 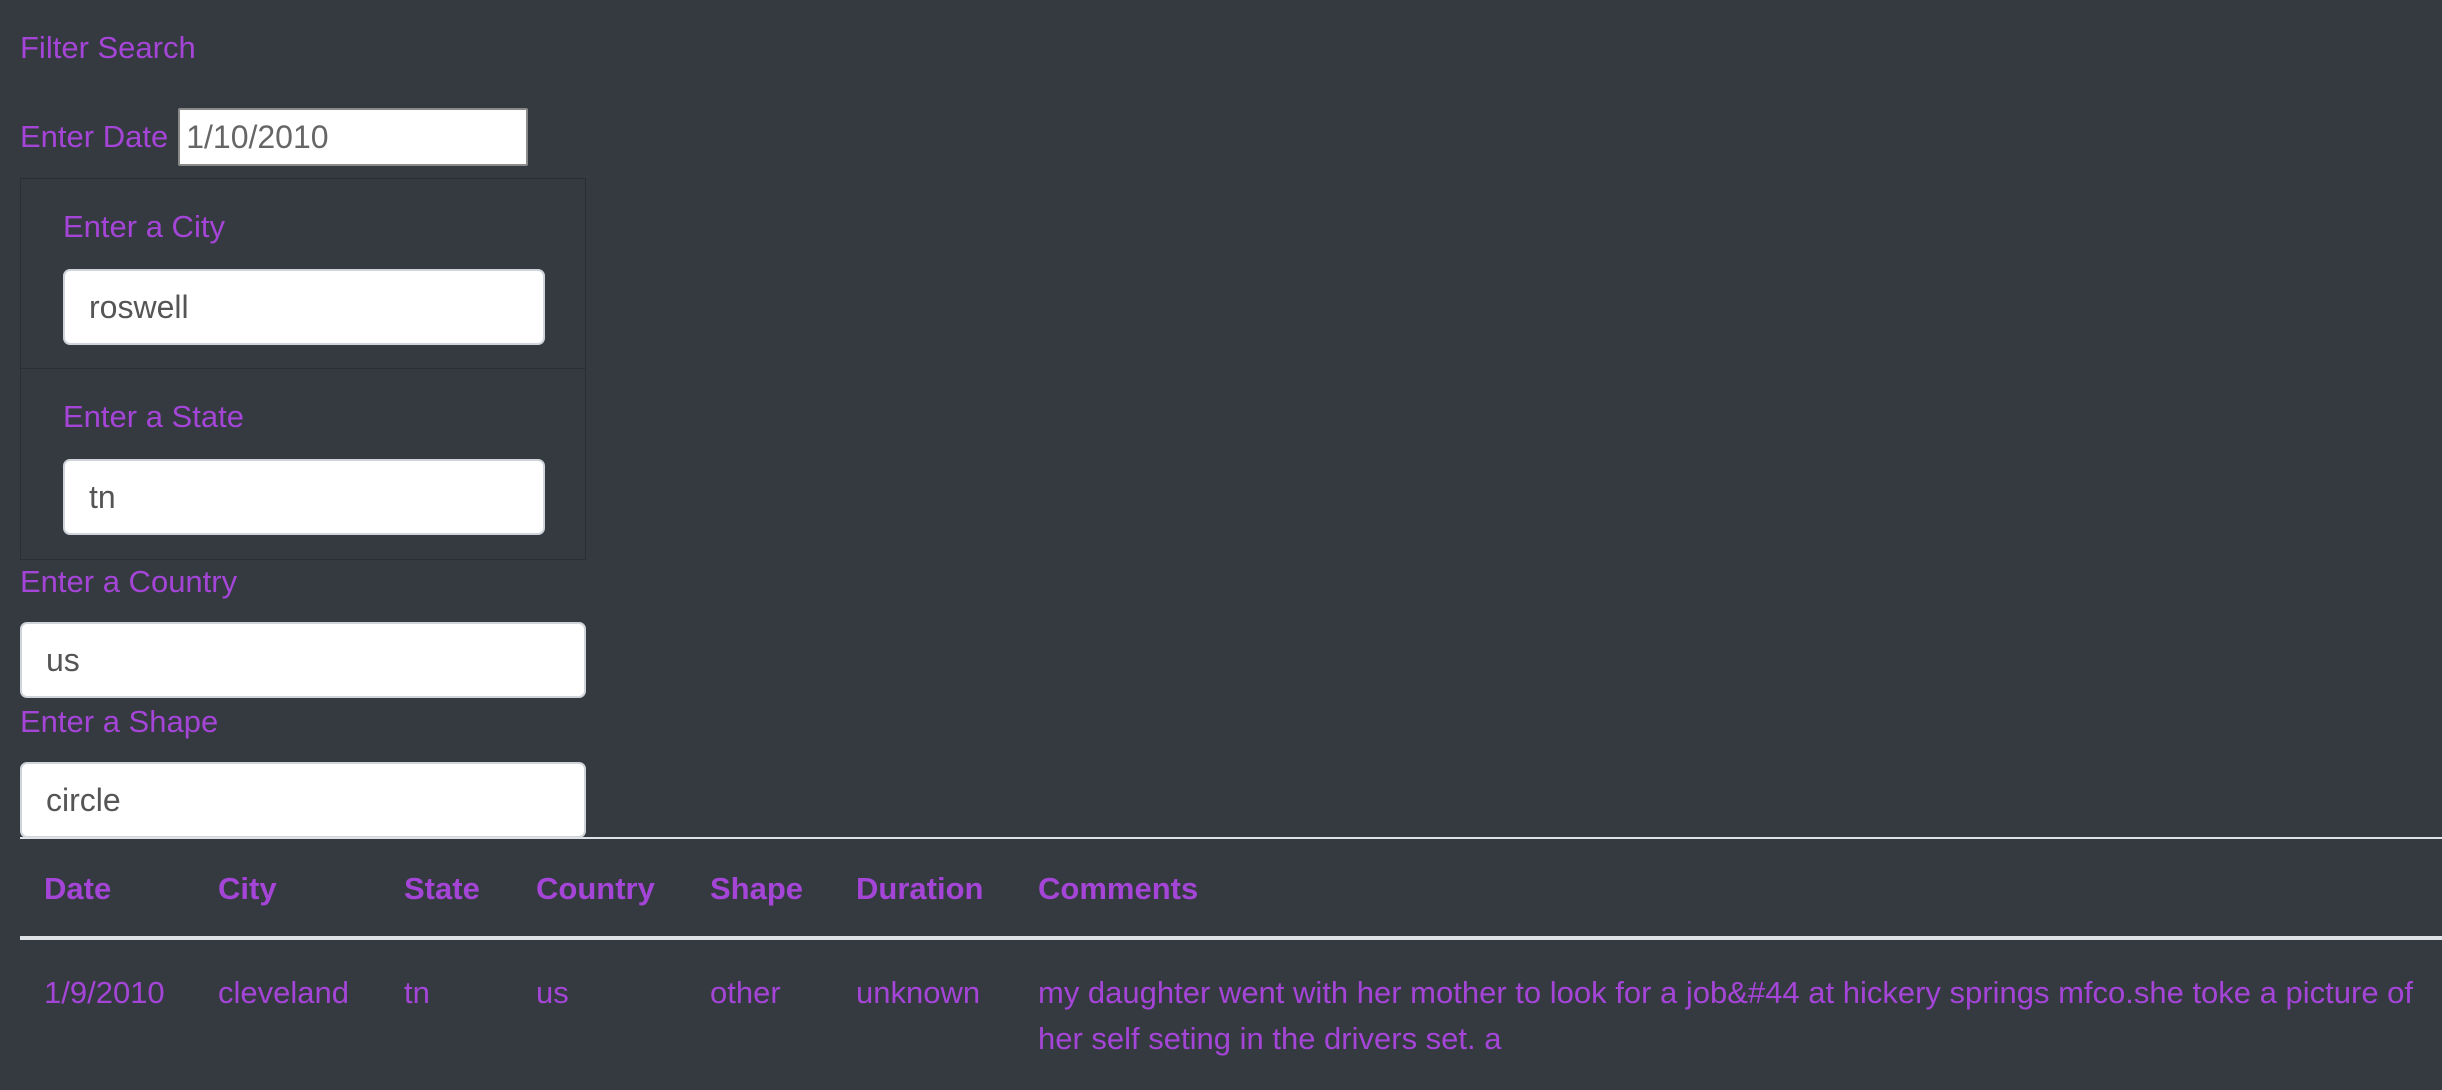 What do you see at coordinates (1118, 888) in the screenshot?
I see `column-header-comments: Comments` at bounding box center [1118, 888].